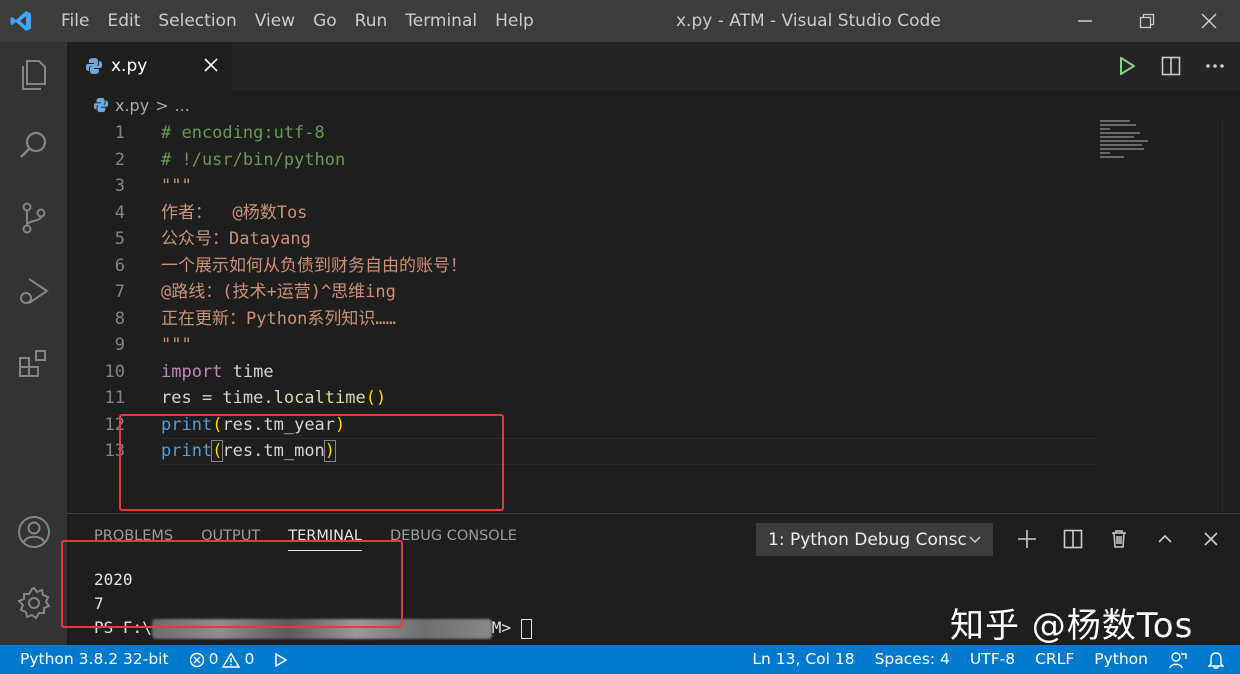 The width and height of the screenshot is (1240, 674). I want to click on run-debug-button, so click(33, 291).